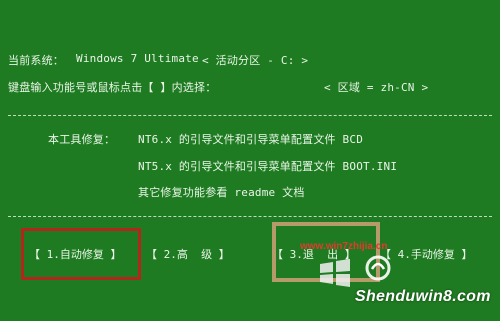 Image resolution: width=500 pixels, height=321 pixels. Describe the element at coordinates (344, 246) in the screenshot. I see `watermark-url: www.win7zhijia.cn` at that location.